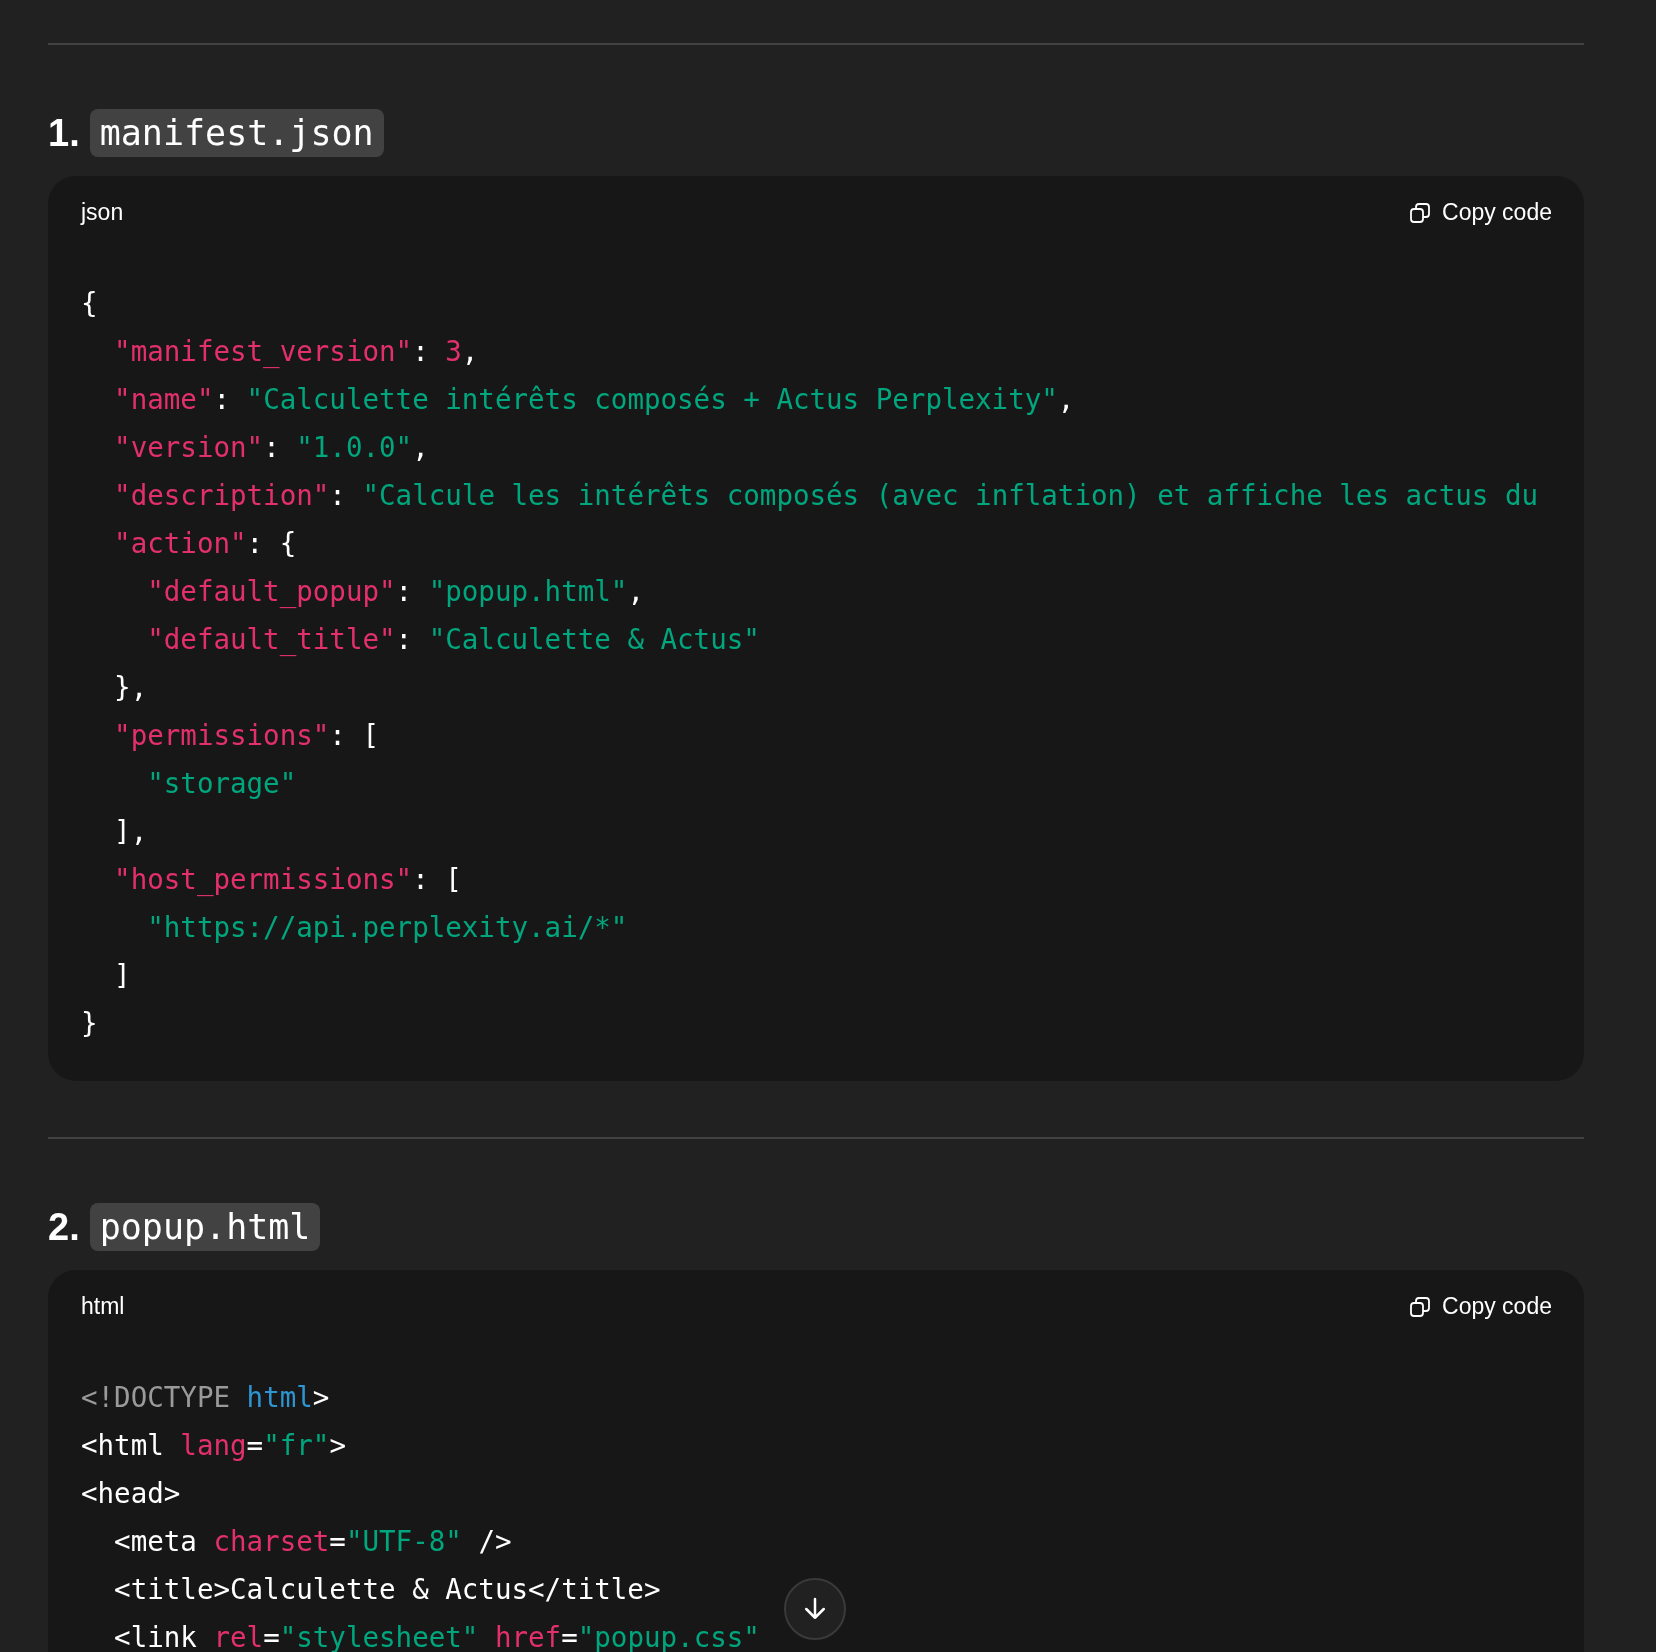 The width and height of the screenshot is (1656, 1652). I want to click on code-line: <!DOCTYPE html>, so click(205, 1397).